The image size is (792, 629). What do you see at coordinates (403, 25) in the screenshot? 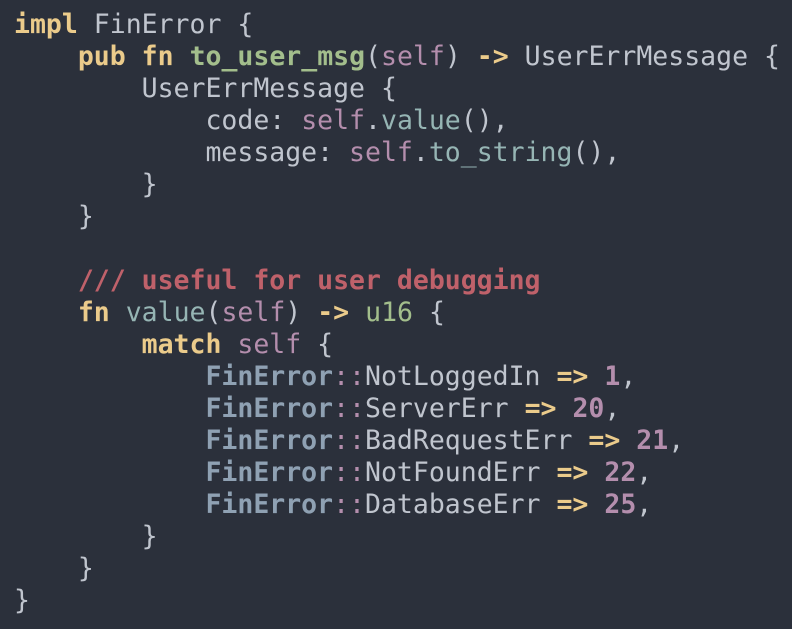
I see `code-line: impl FinError {` at bounding box center [403, 25].